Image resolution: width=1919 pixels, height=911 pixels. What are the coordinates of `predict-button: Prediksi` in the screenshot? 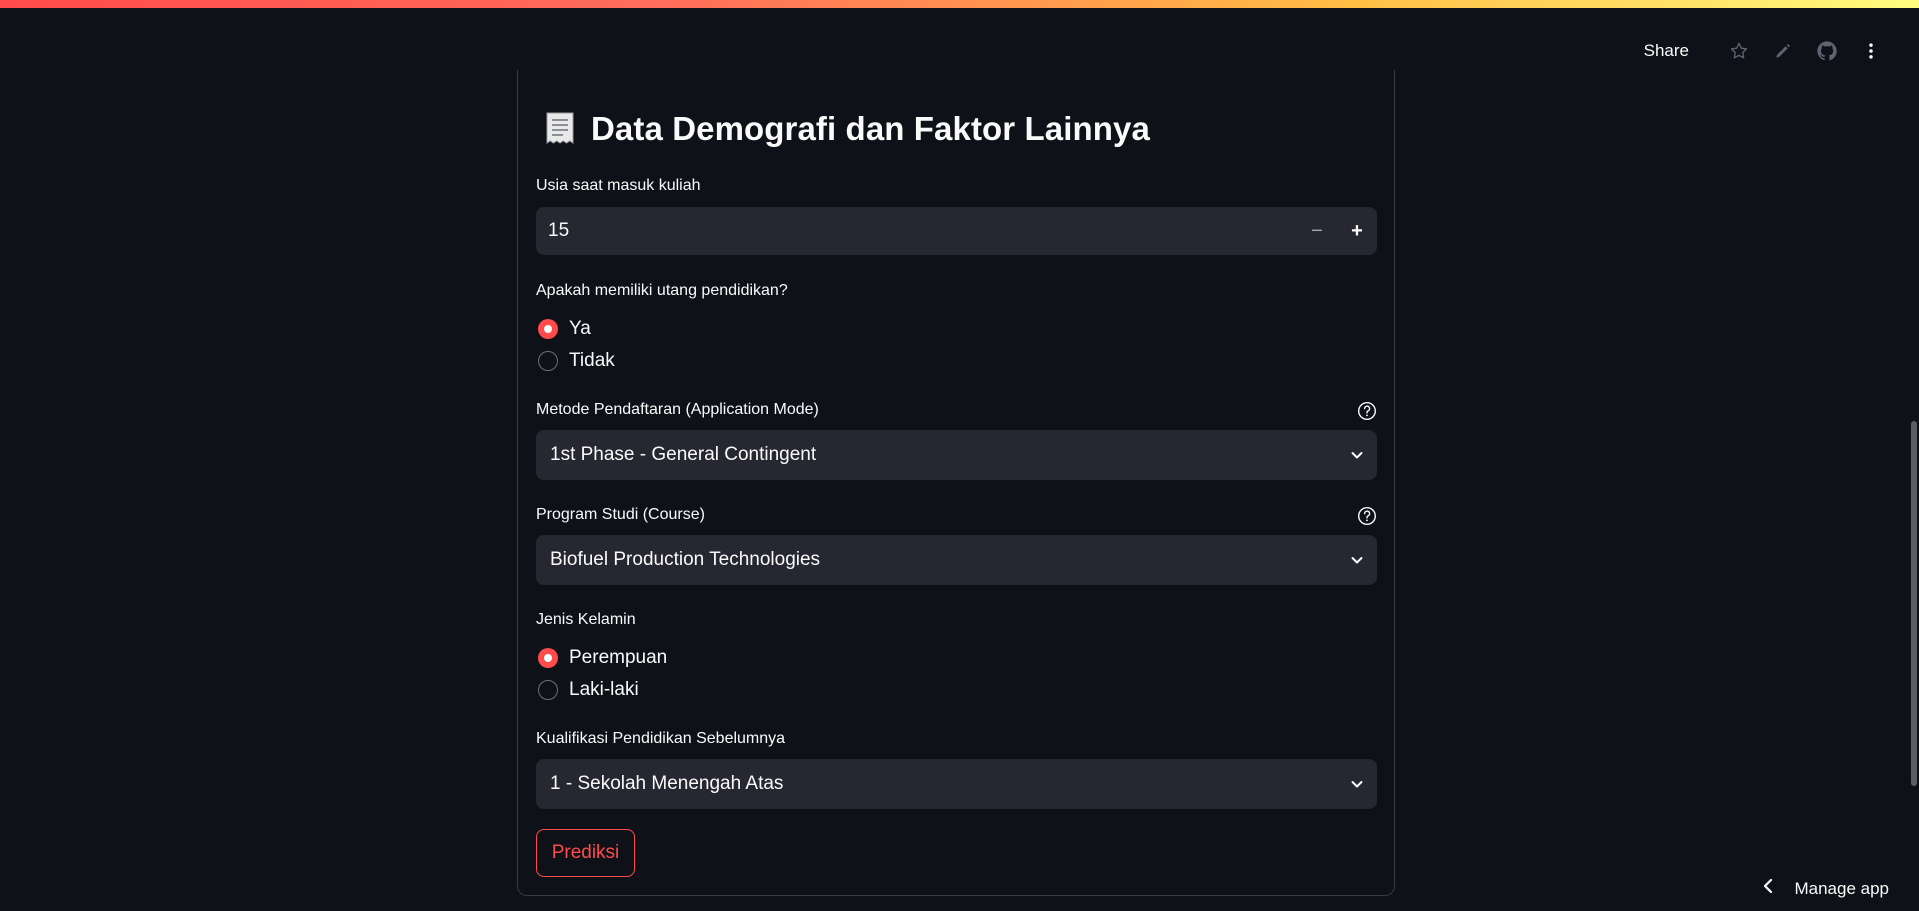 It's located at (585, 853).